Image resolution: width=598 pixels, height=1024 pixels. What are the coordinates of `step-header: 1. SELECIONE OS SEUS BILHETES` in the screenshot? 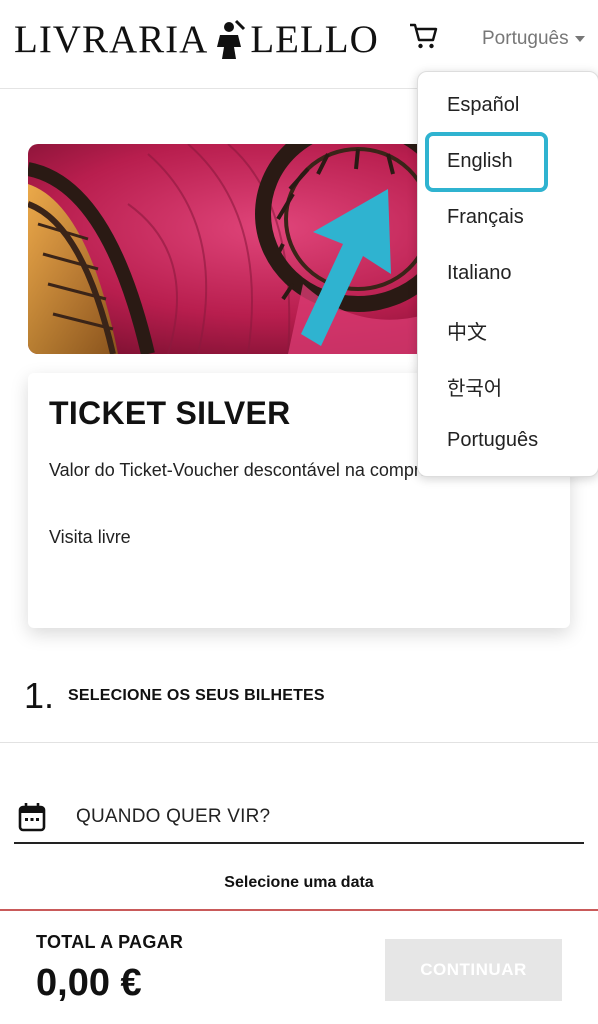 It's located at (174, 696).